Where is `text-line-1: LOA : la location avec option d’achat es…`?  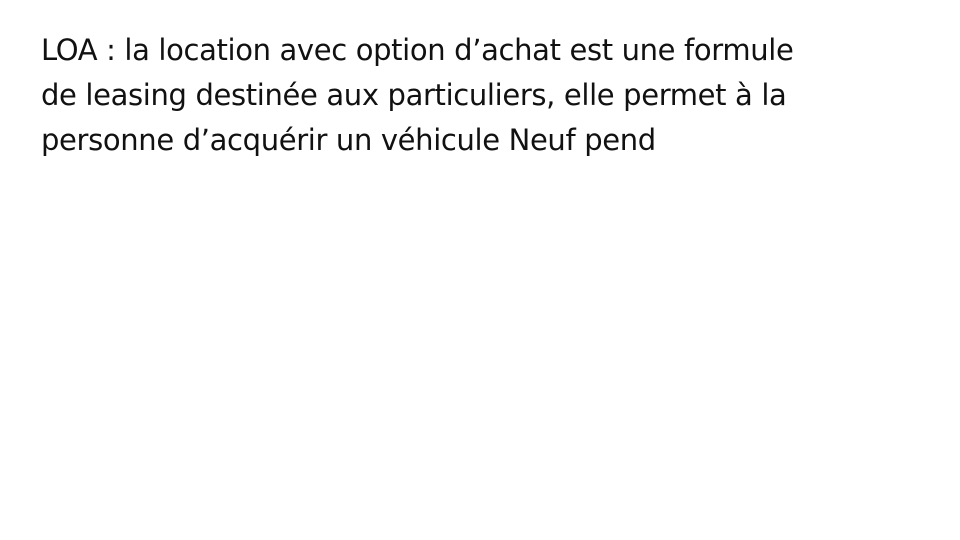
text-line-1: LOA : la location avec option d’achat es… is located at coordinates (417, 50).